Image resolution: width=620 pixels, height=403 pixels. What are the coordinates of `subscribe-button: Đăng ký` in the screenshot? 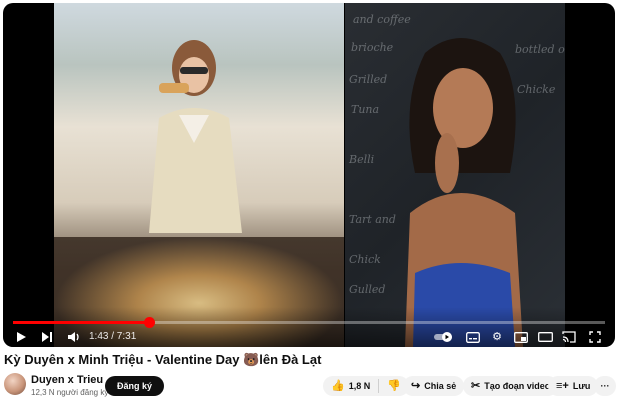 It's located at (135, 386).